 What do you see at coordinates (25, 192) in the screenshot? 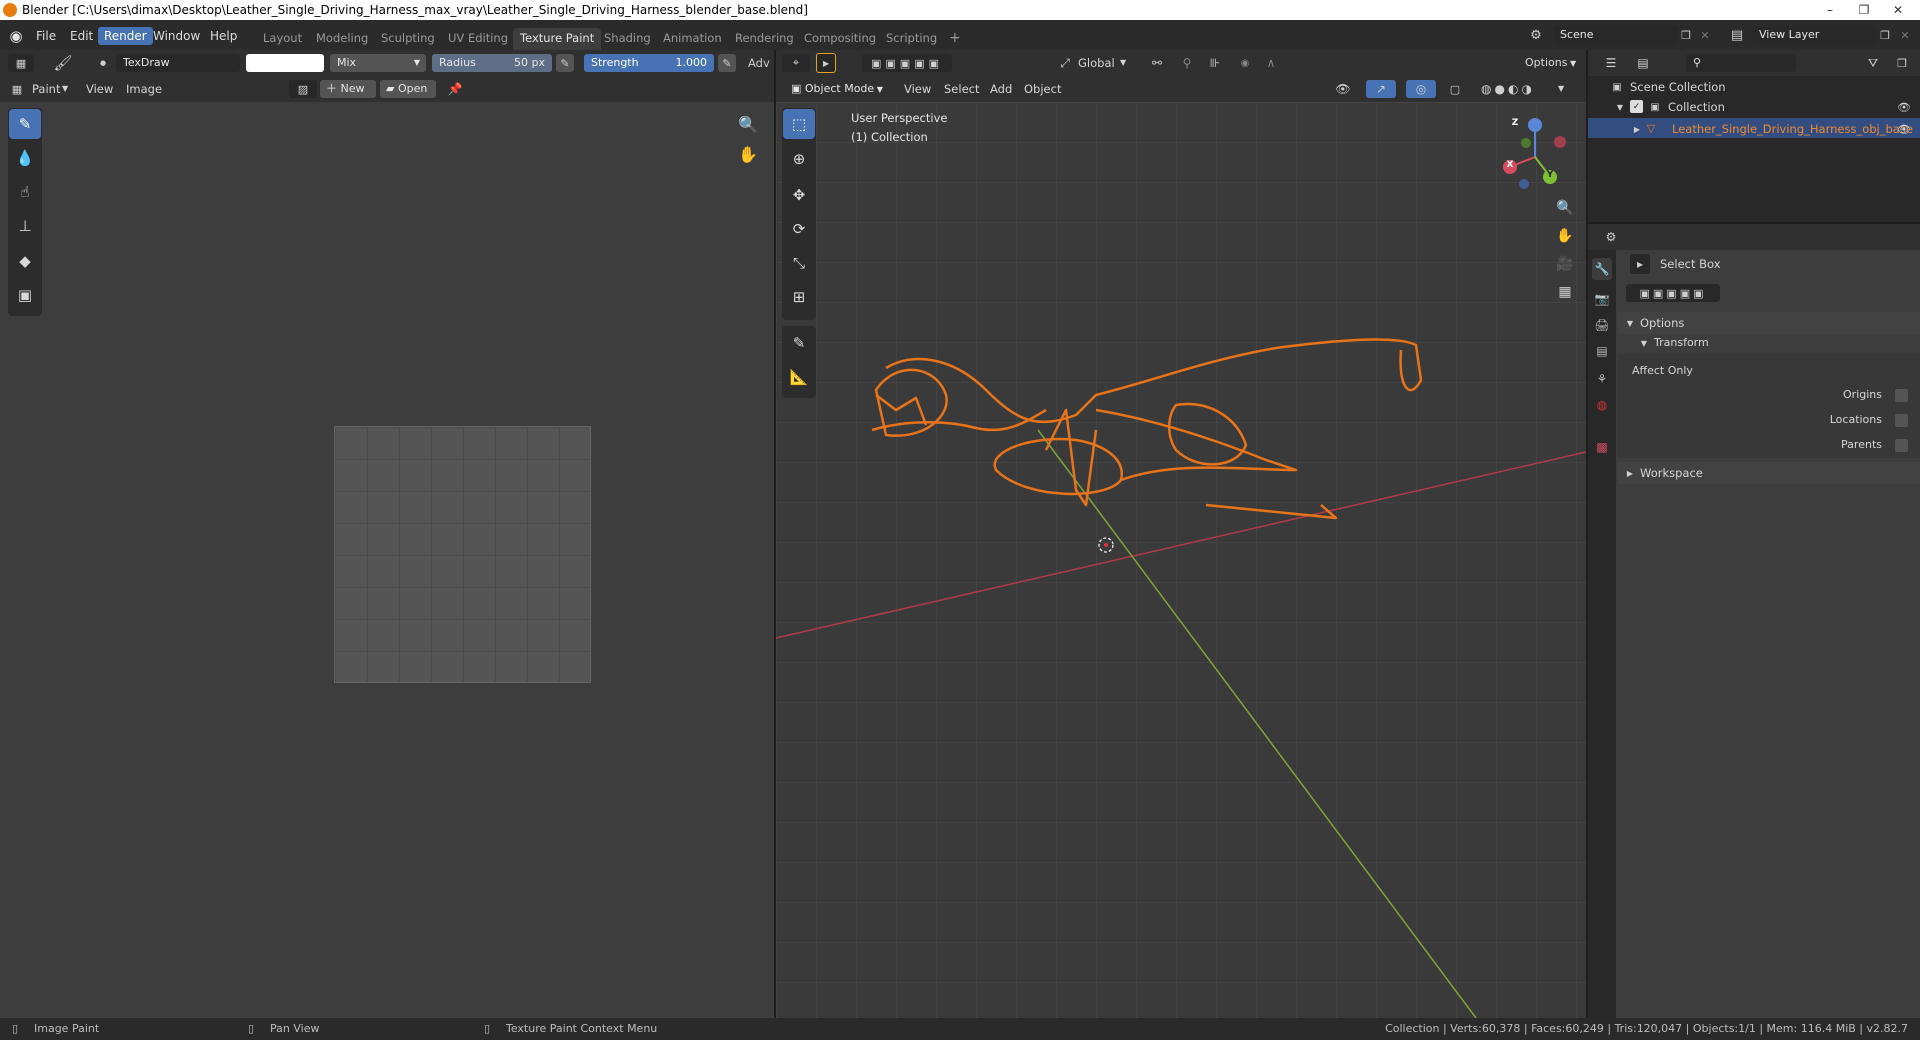
I see `smear-tool-button: ☝` at bounding box center [25, 192].